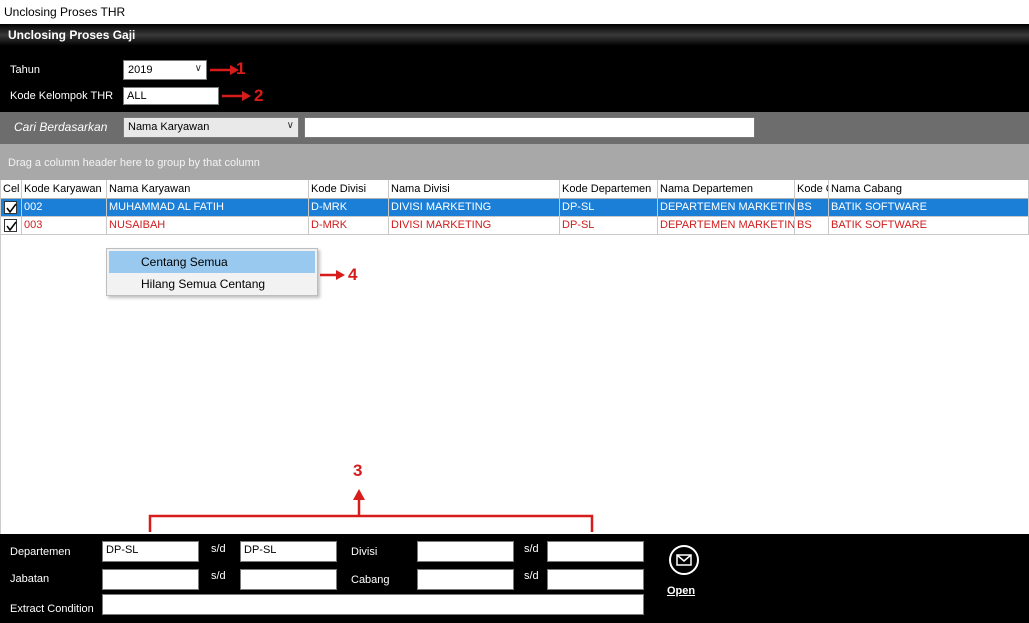 The width and height of the screenshot is (1029, 623). Describe the element at coordinates (370, 580) in the screenshot. I see `cabang-label: Cabang` at that location.